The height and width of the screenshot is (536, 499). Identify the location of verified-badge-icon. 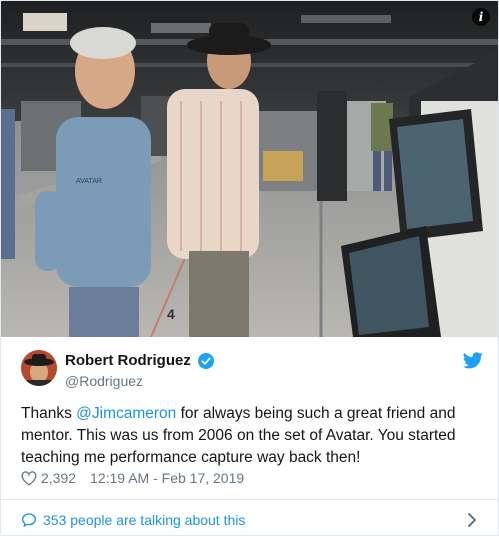
(206, 360).